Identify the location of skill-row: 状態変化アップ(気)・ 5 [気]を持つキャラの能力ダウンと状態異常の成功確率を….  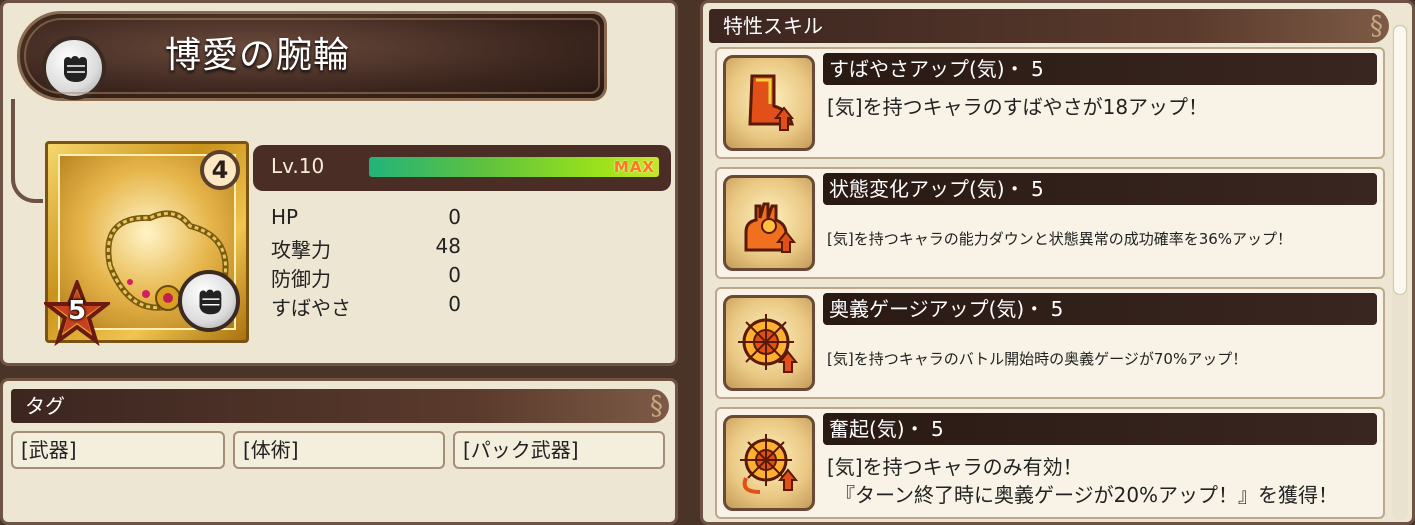
(1050, 223).